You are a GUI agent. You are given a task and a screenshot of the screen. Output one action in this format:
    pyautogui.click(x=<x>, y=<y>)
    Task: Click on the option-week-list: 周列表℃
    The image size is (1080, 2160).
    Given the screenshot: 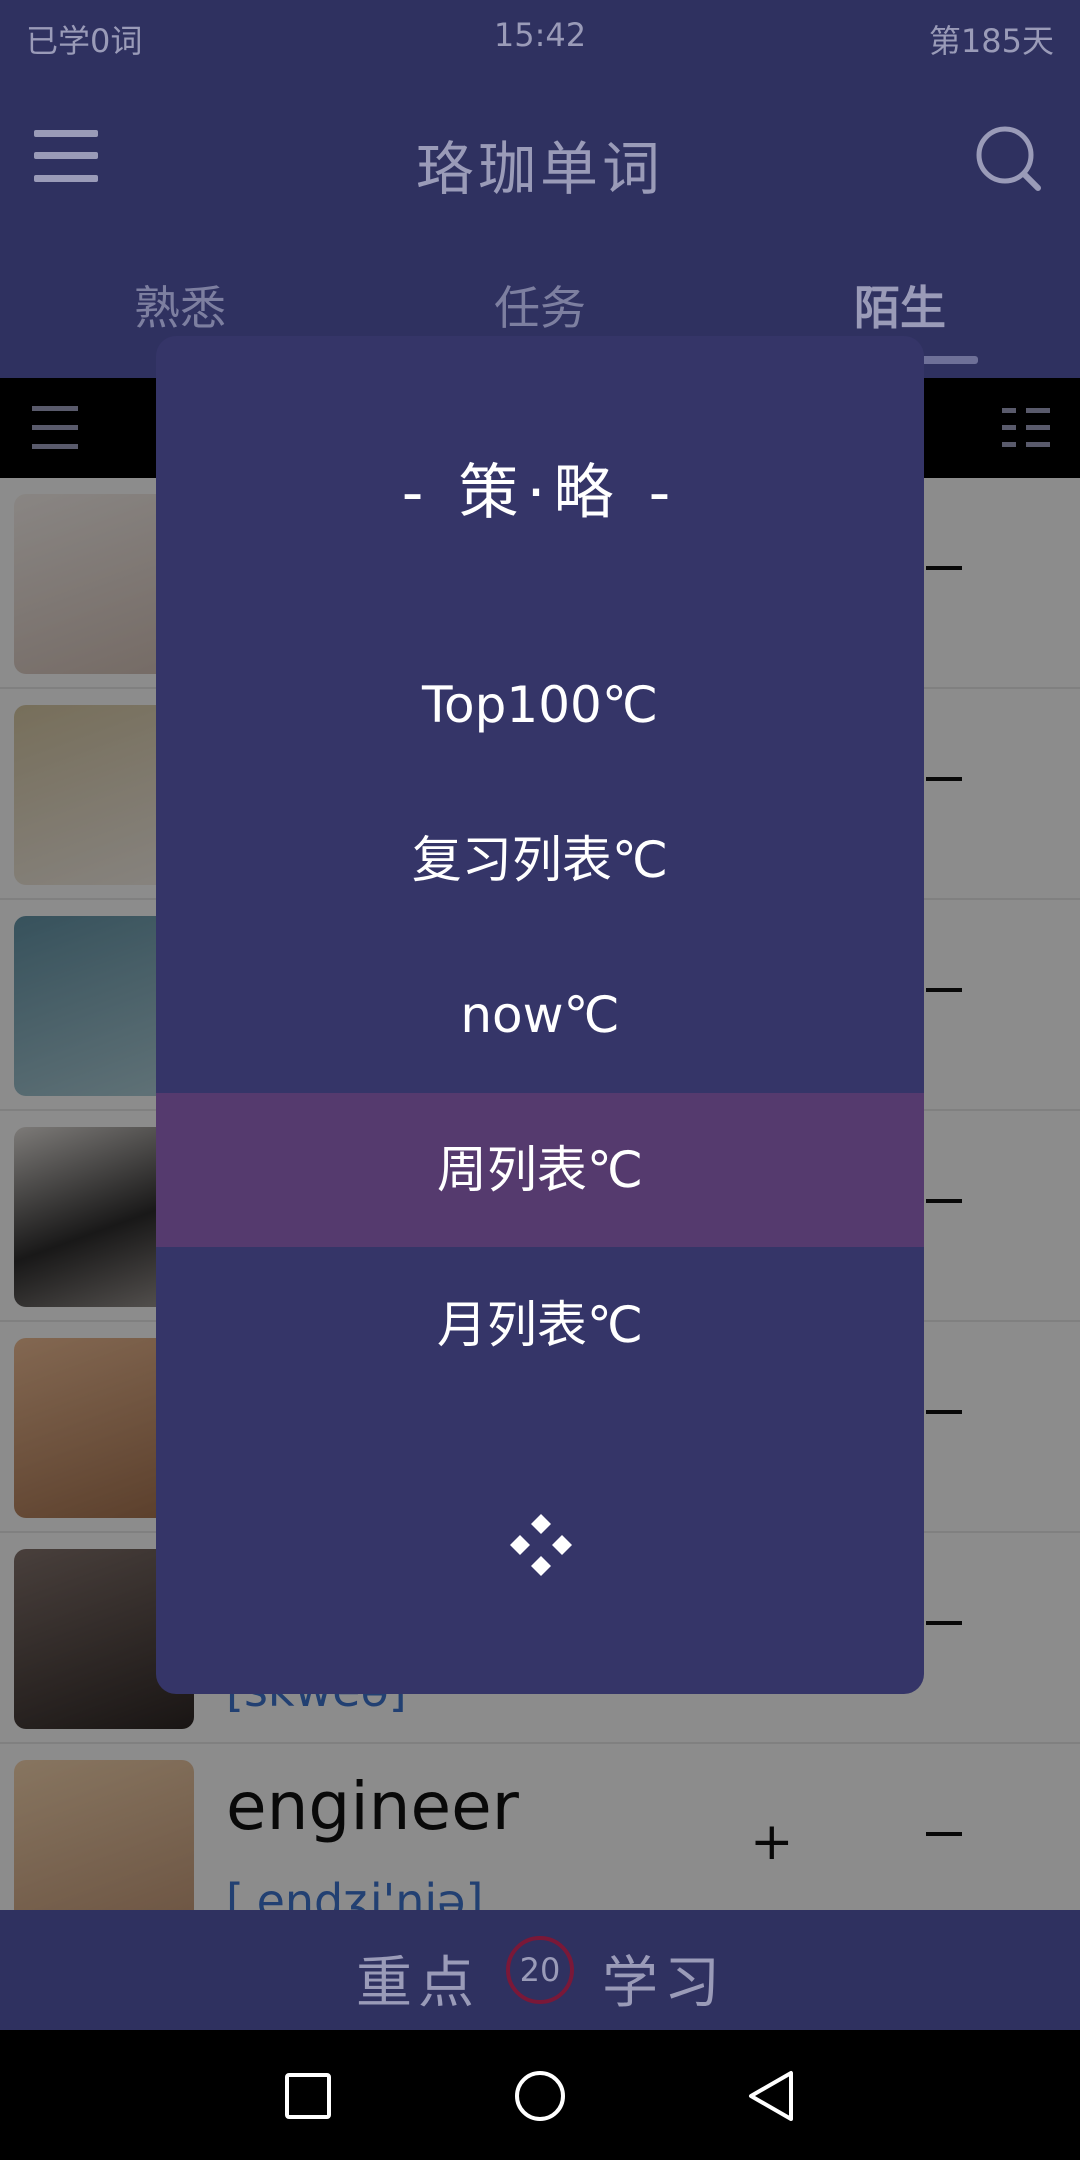 What is the action you would take?
    pyautogui.click(x=540, y=1170)
    